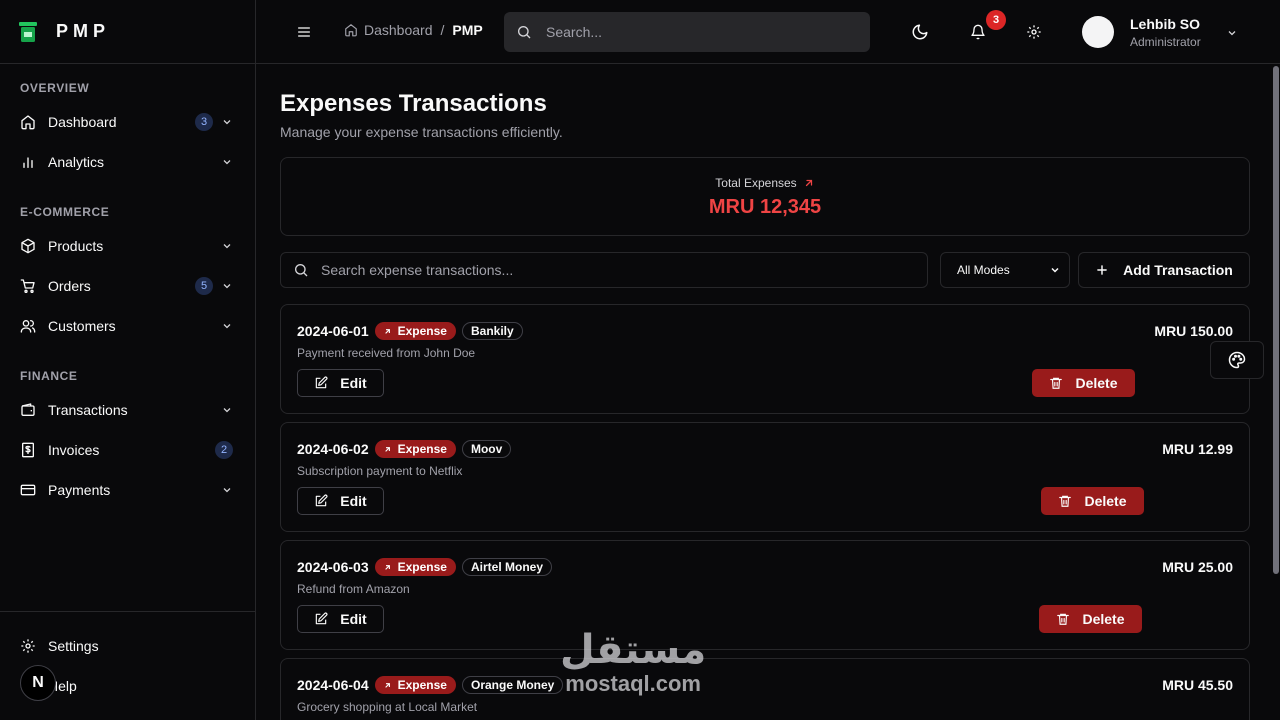 The image size is (1280, 720). I want to click on section-title-overview: OVERVIEW, so click(55, 88).